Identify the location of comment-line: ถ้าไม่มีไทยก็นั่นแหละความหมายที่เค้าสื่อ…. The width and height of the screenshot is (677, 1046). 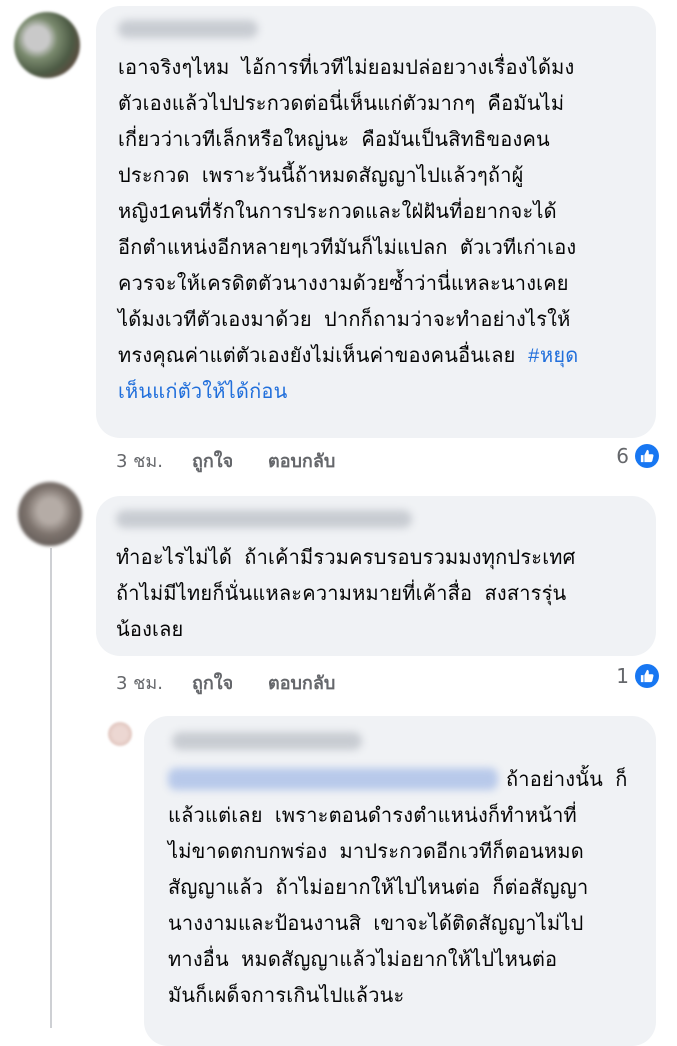
(341, 595).